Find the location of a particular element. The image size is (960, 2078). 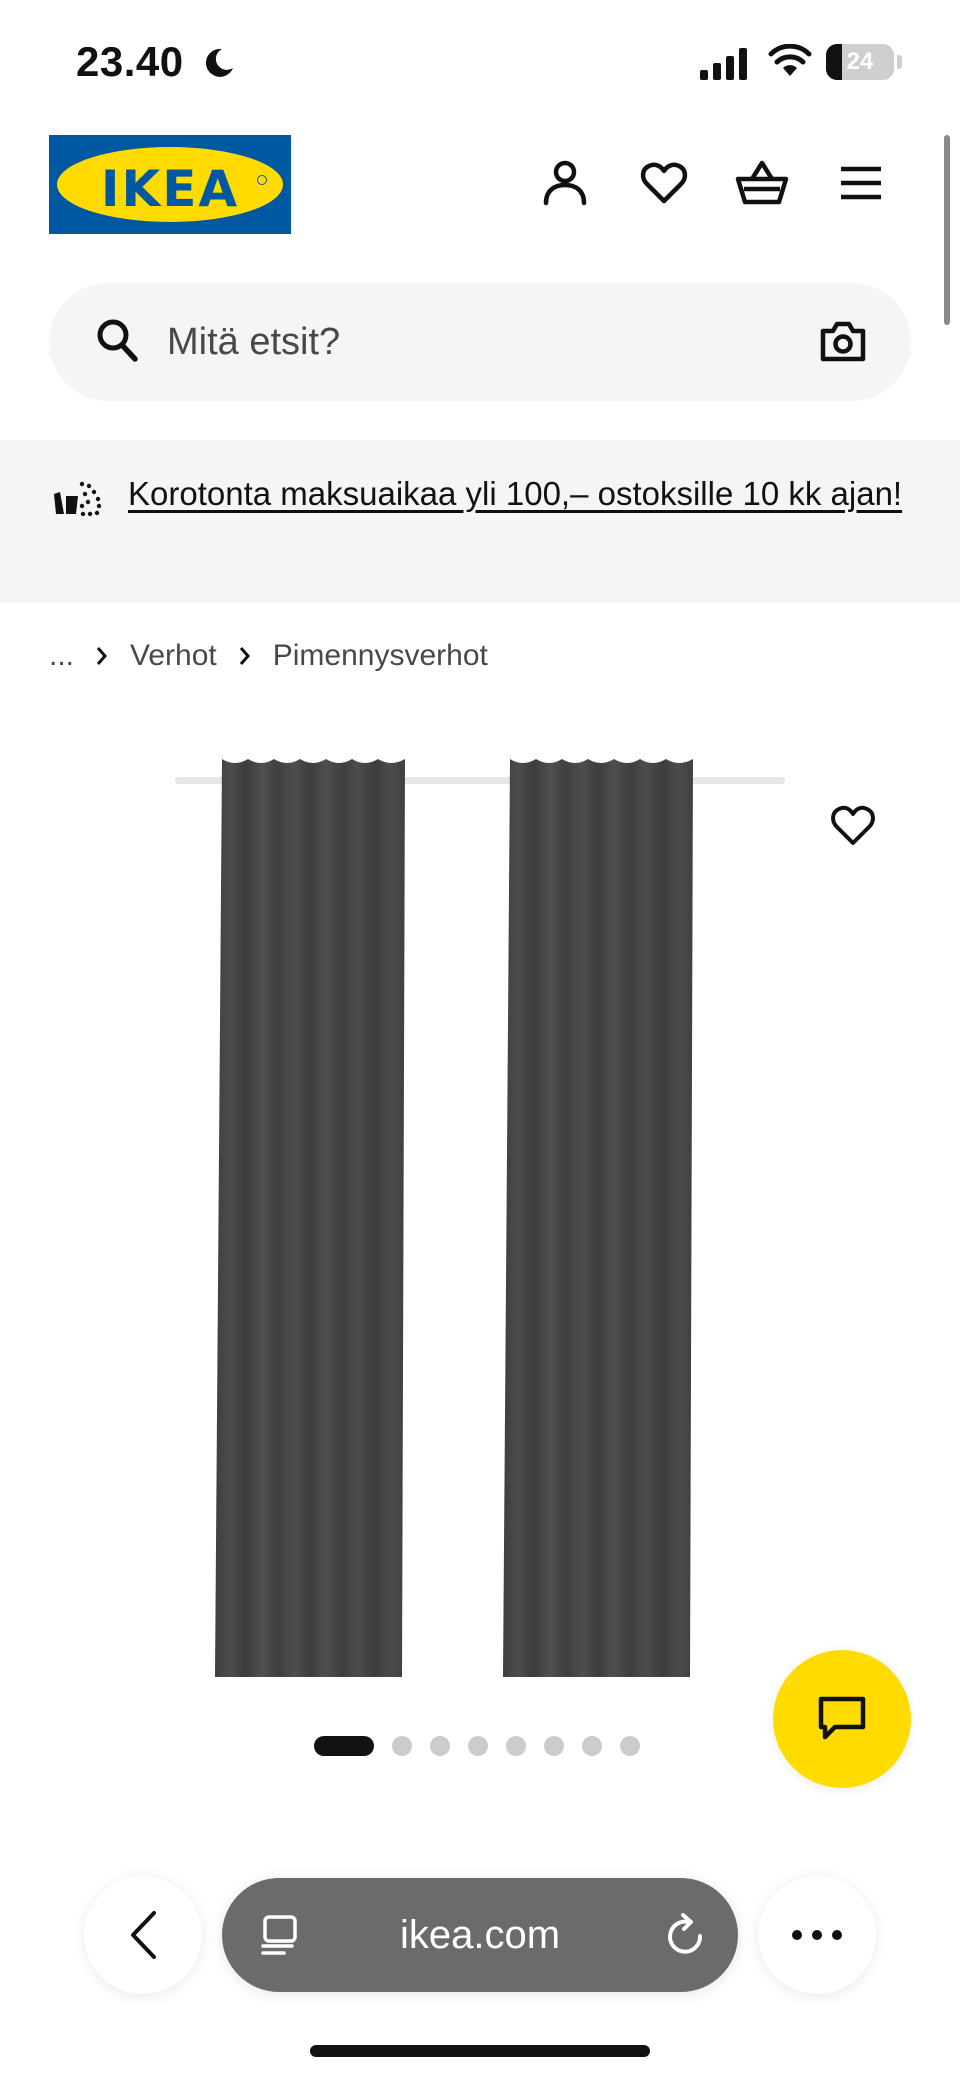

scrollbar-thumb is located at coordinates (947, 230).